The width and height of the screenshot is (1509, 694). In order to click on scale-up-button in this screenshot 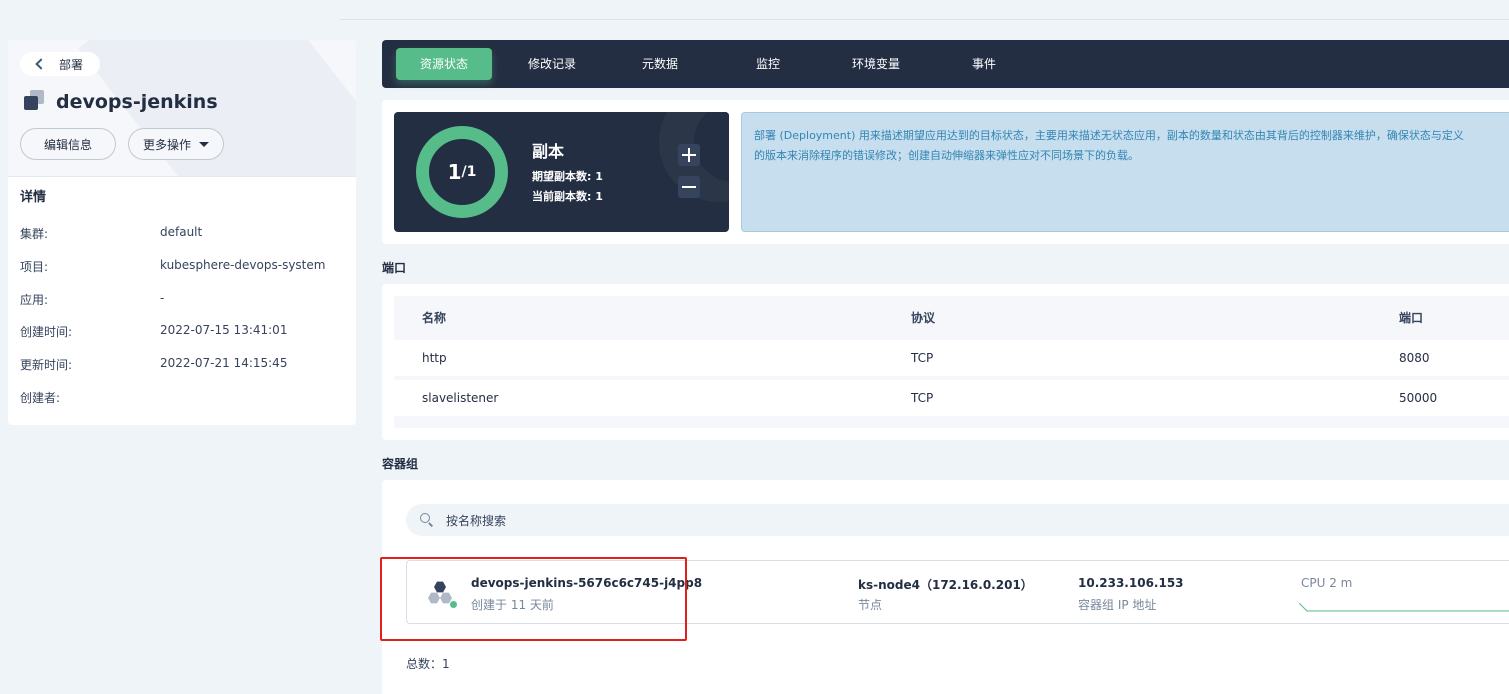, I will do `click(689, 155)`.